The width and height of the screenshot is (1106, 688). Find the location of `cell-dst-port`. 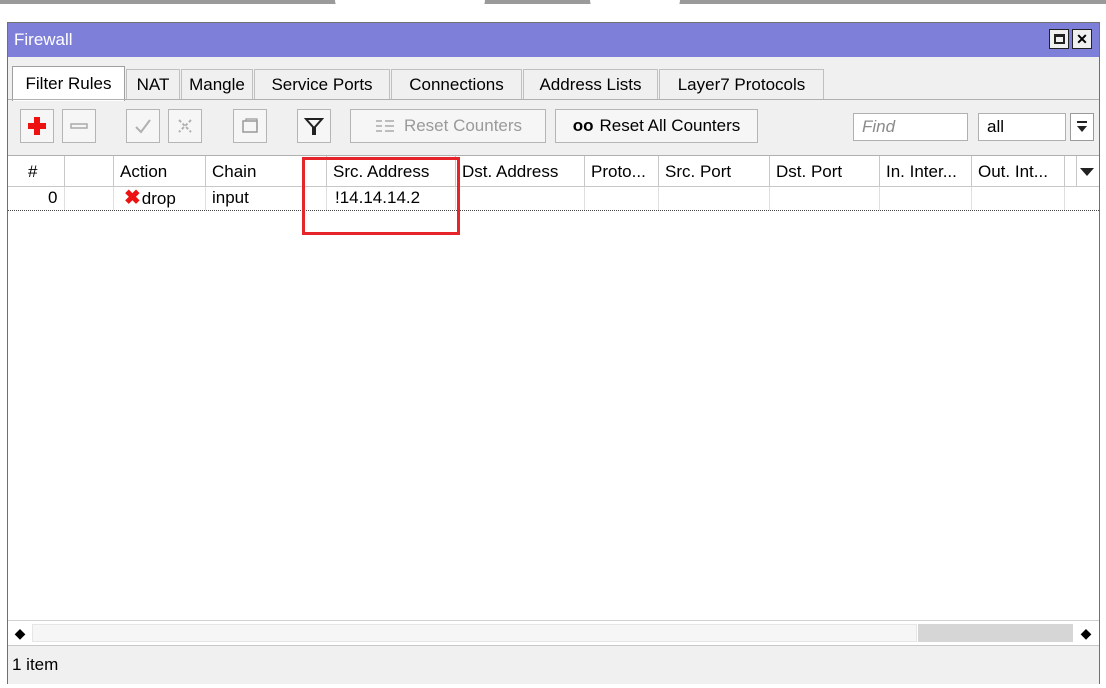

cell-dst-port is located at coordinates (825, 198).